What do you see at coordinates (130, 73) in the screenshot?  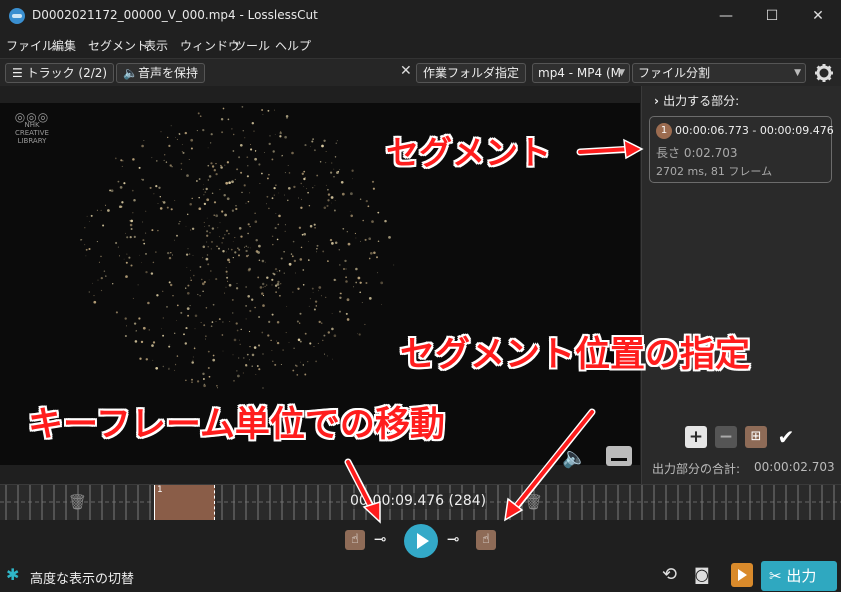 I see `speaker-icon: 🔈` at bounding box center [130, 73].